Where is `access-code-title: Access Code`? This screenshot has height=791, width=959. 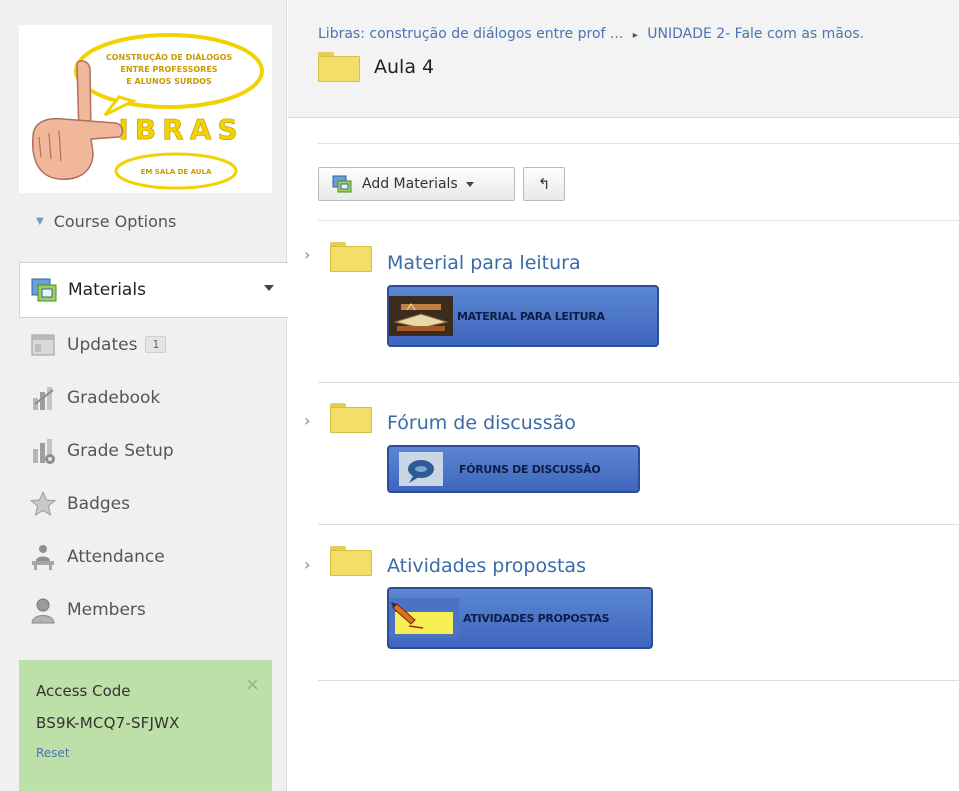
access-code-title: Access Code is located at coordinates (83, 691).